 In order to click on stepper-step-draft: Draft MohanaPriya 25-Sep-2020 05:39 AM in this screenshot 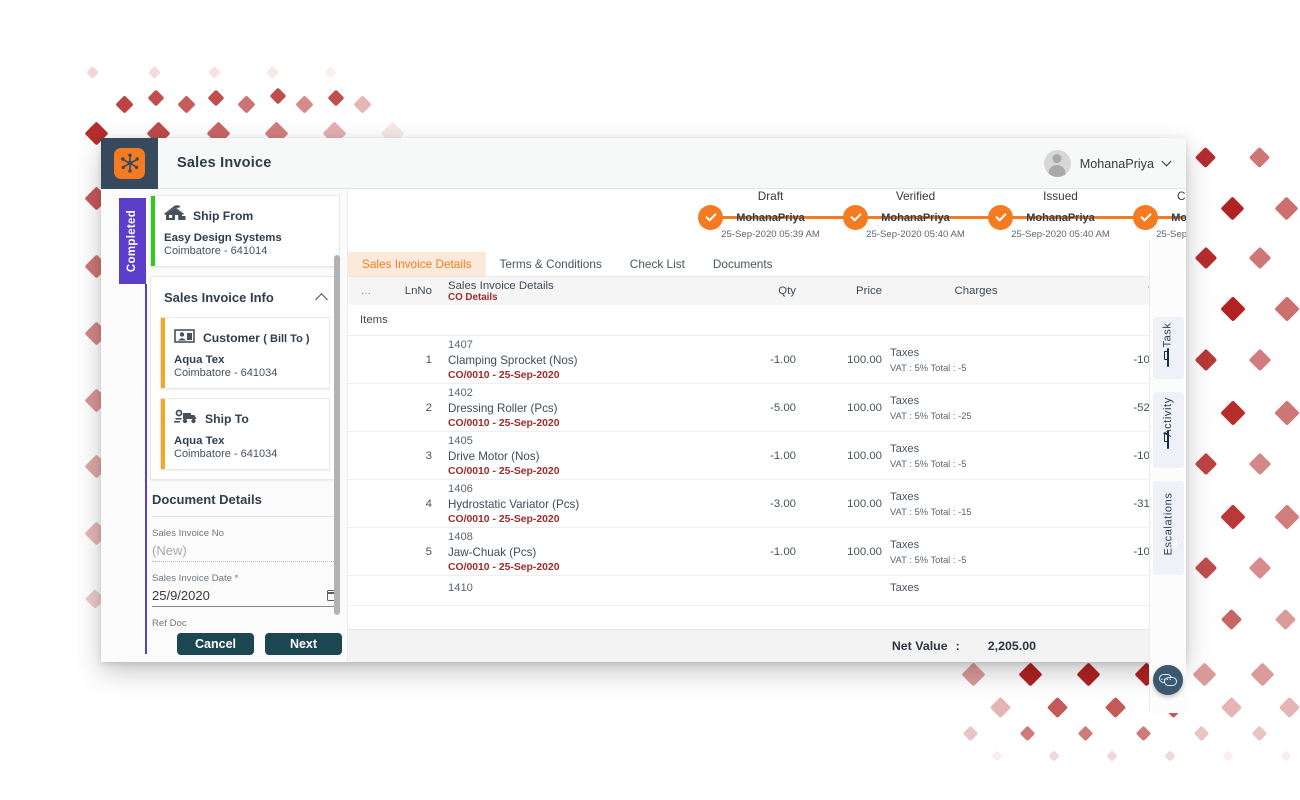, I will do `click(770, 214)`.